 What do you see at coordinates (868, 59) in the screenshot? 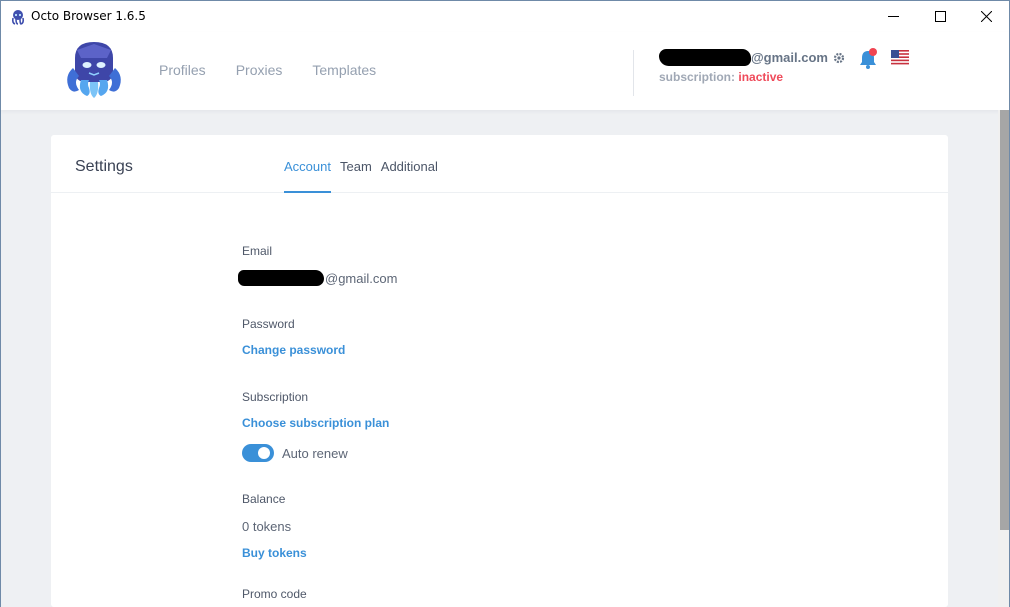
I see `notifications-button` at bounding box center [868, 59].